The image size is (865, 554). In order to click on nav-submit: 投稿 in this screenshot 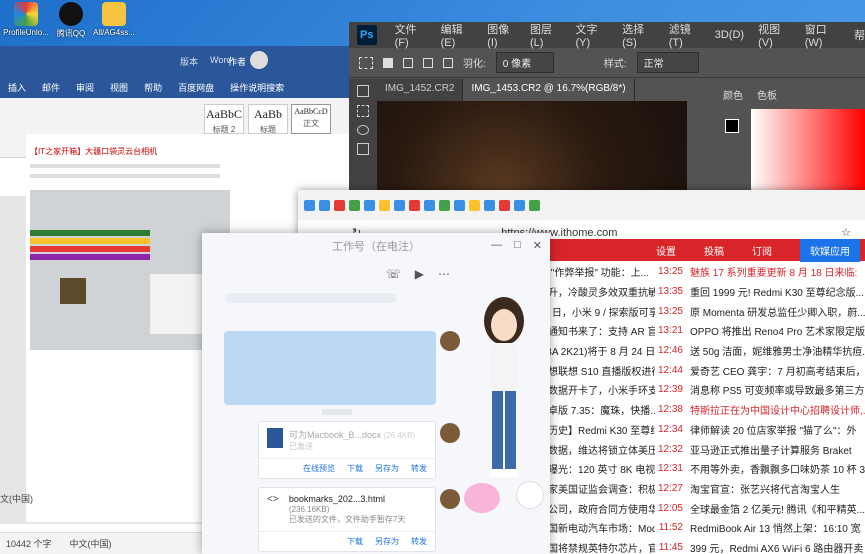, I will do `click(714, 250)`.